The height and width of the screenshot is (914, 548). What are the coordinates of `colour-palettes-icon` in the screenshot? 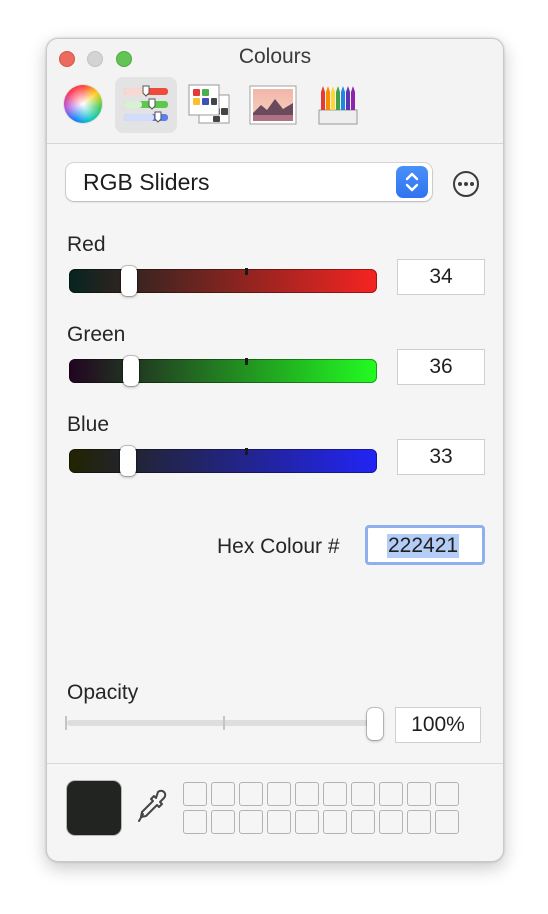 It's located at (209, 104).